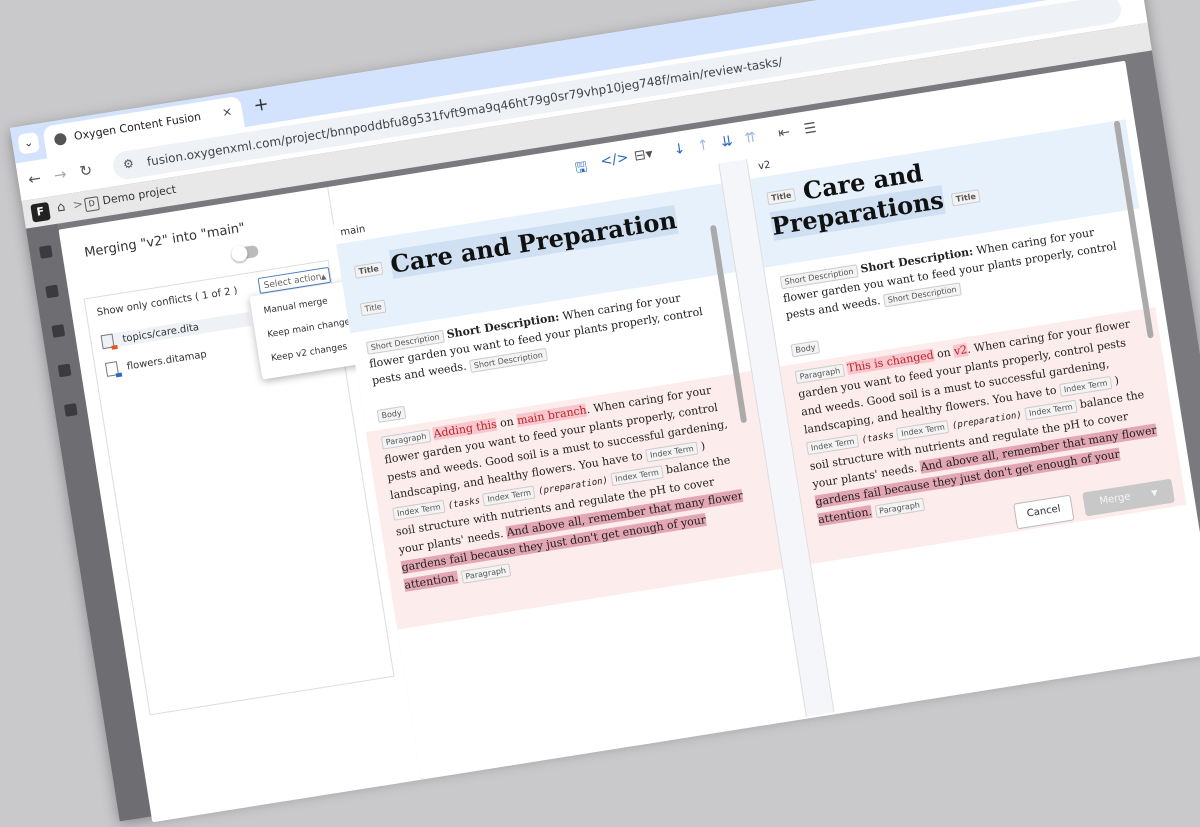 The height and width of the screenshot is (827, 1200). Describe the element at coordinates (764, 166) in the screenshot. I see `pane-label-v2: v2` at that location.